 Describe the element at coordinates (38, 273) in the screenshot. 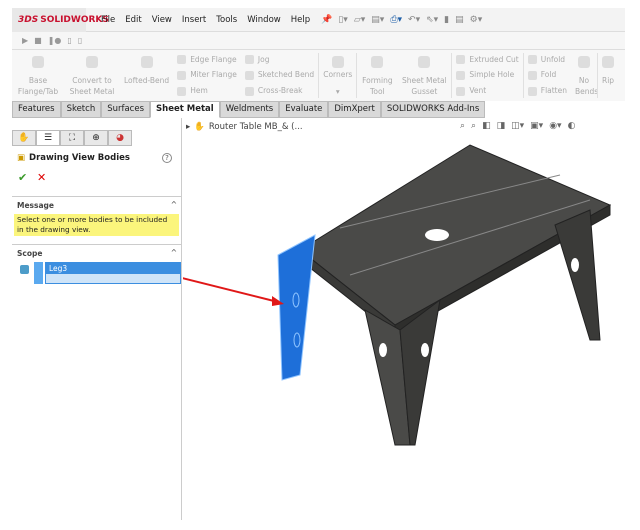

I see `selection-bar` at that location.